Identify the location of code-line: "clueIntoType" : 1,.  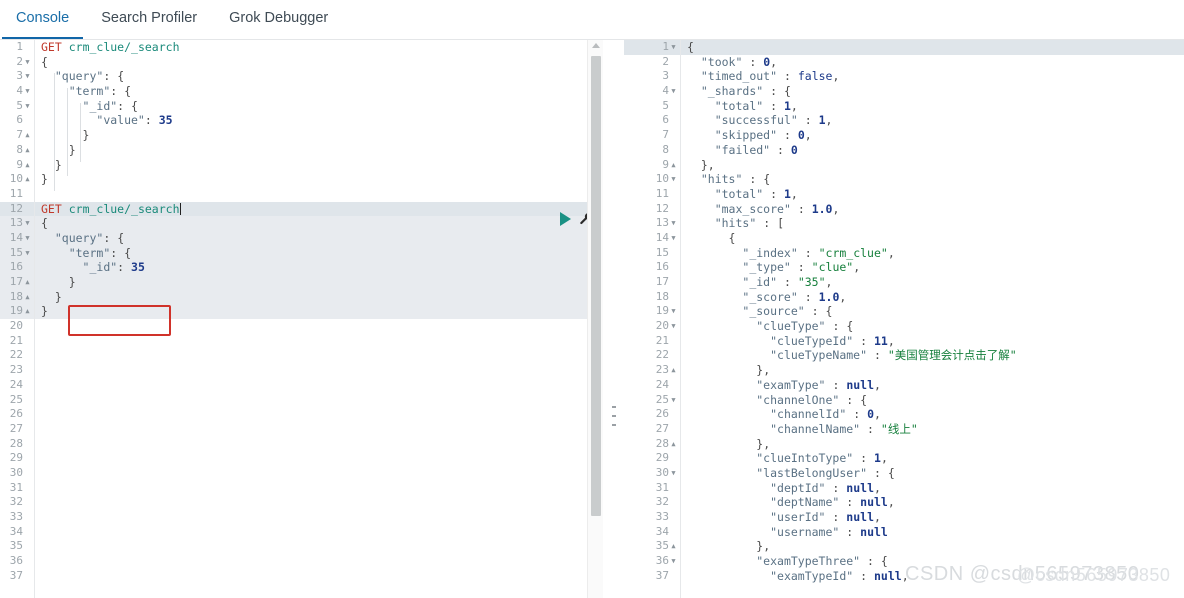
(932, 458).